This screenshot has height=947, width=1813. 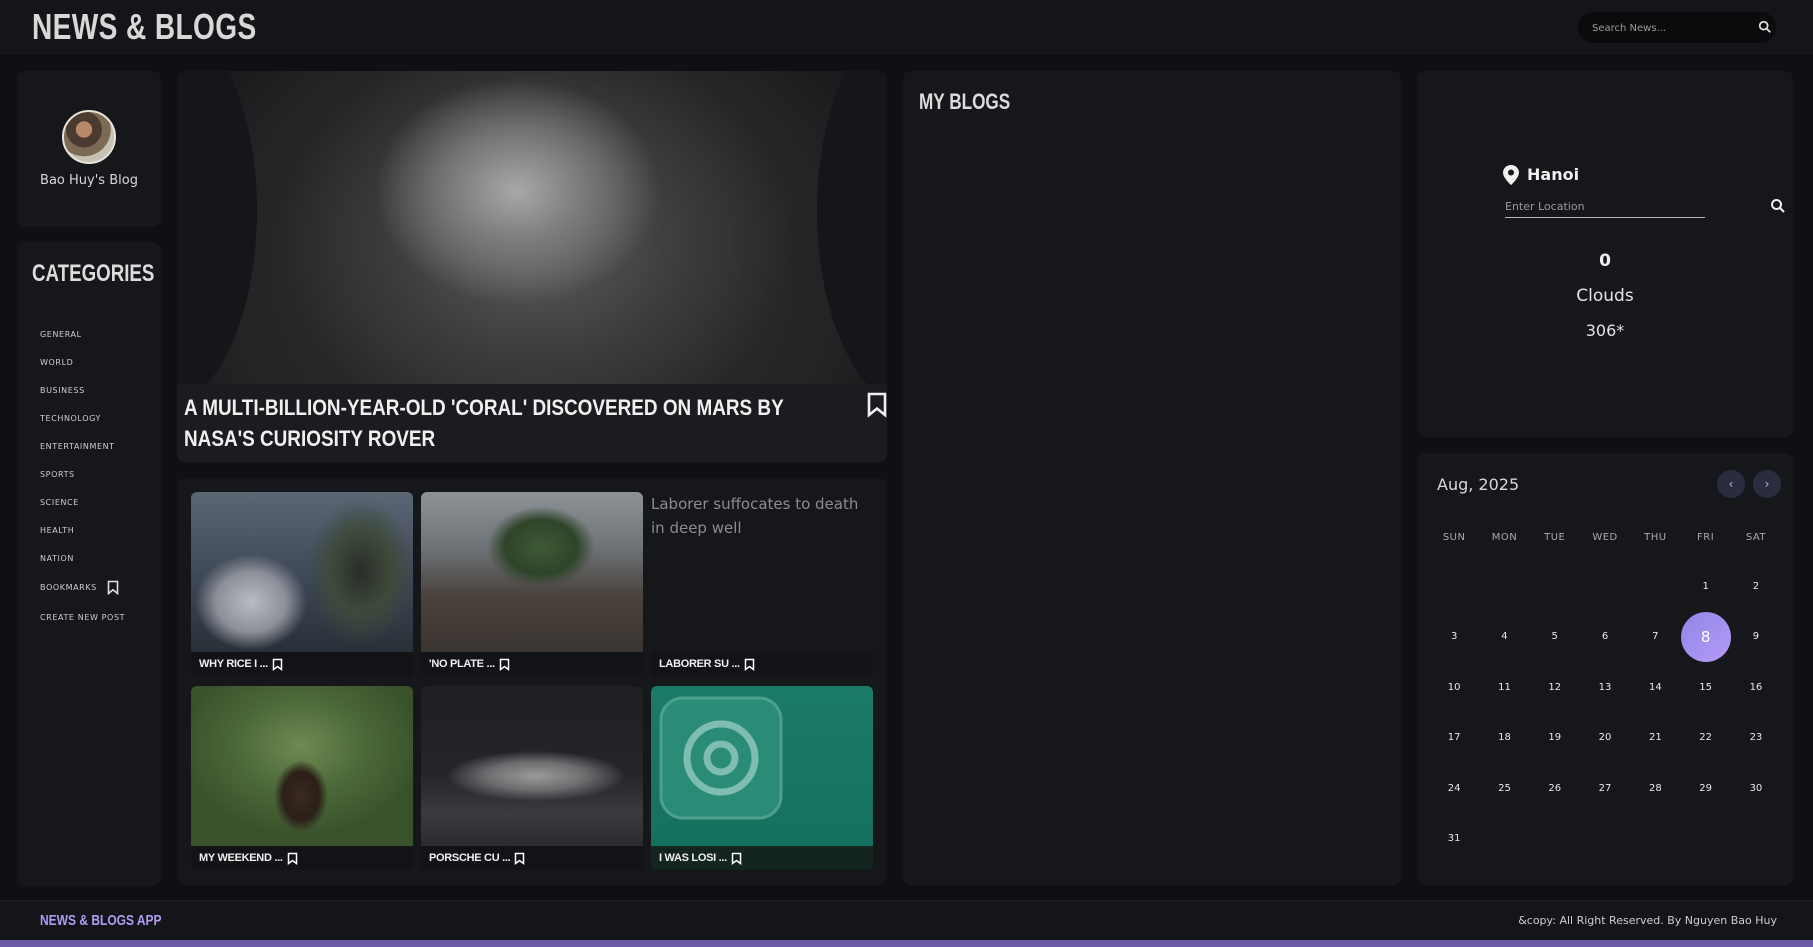 I want to click on weather-city: Hanoi, so click(x=1553, y=174).